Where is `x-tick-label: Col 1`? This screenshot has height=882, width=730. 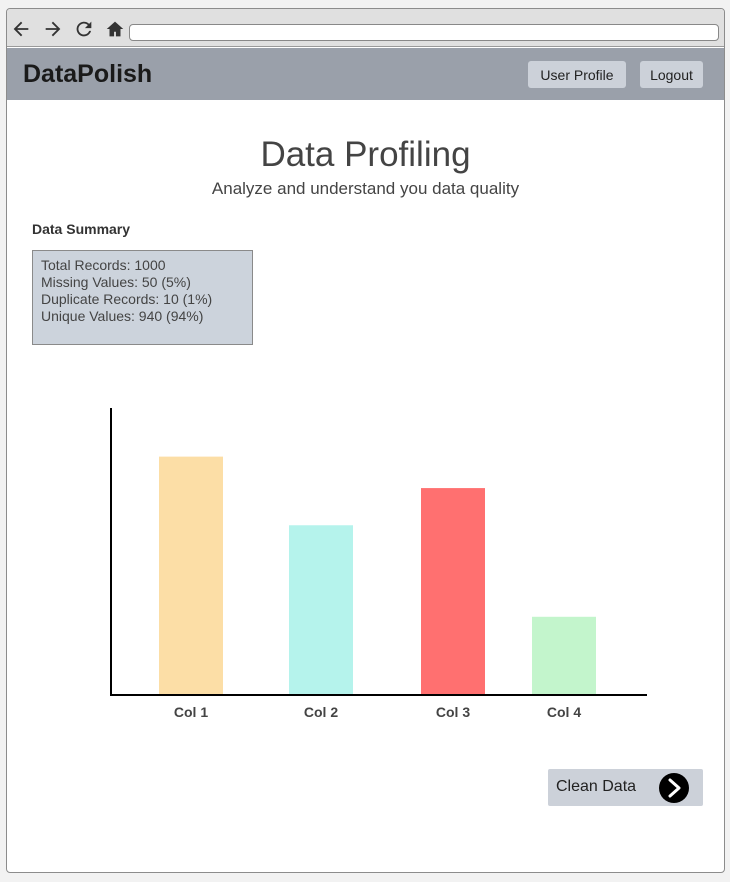
x-tick-label: Col 1 is located at coordinates (191, 712).